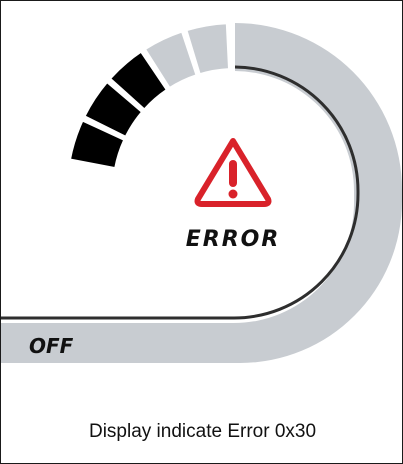 The image size is (403, 464). I want to click on caption-text: Display indicate Error 0x30, so click(202, 431).